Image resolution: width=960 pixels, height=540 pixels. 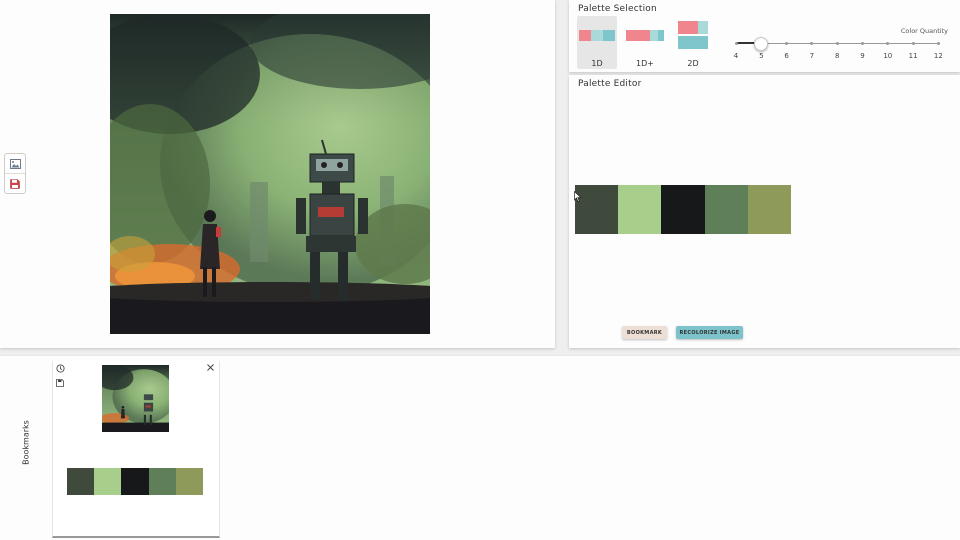 I want to click on slider-tick-label: 5, so click(x=761, y=56).